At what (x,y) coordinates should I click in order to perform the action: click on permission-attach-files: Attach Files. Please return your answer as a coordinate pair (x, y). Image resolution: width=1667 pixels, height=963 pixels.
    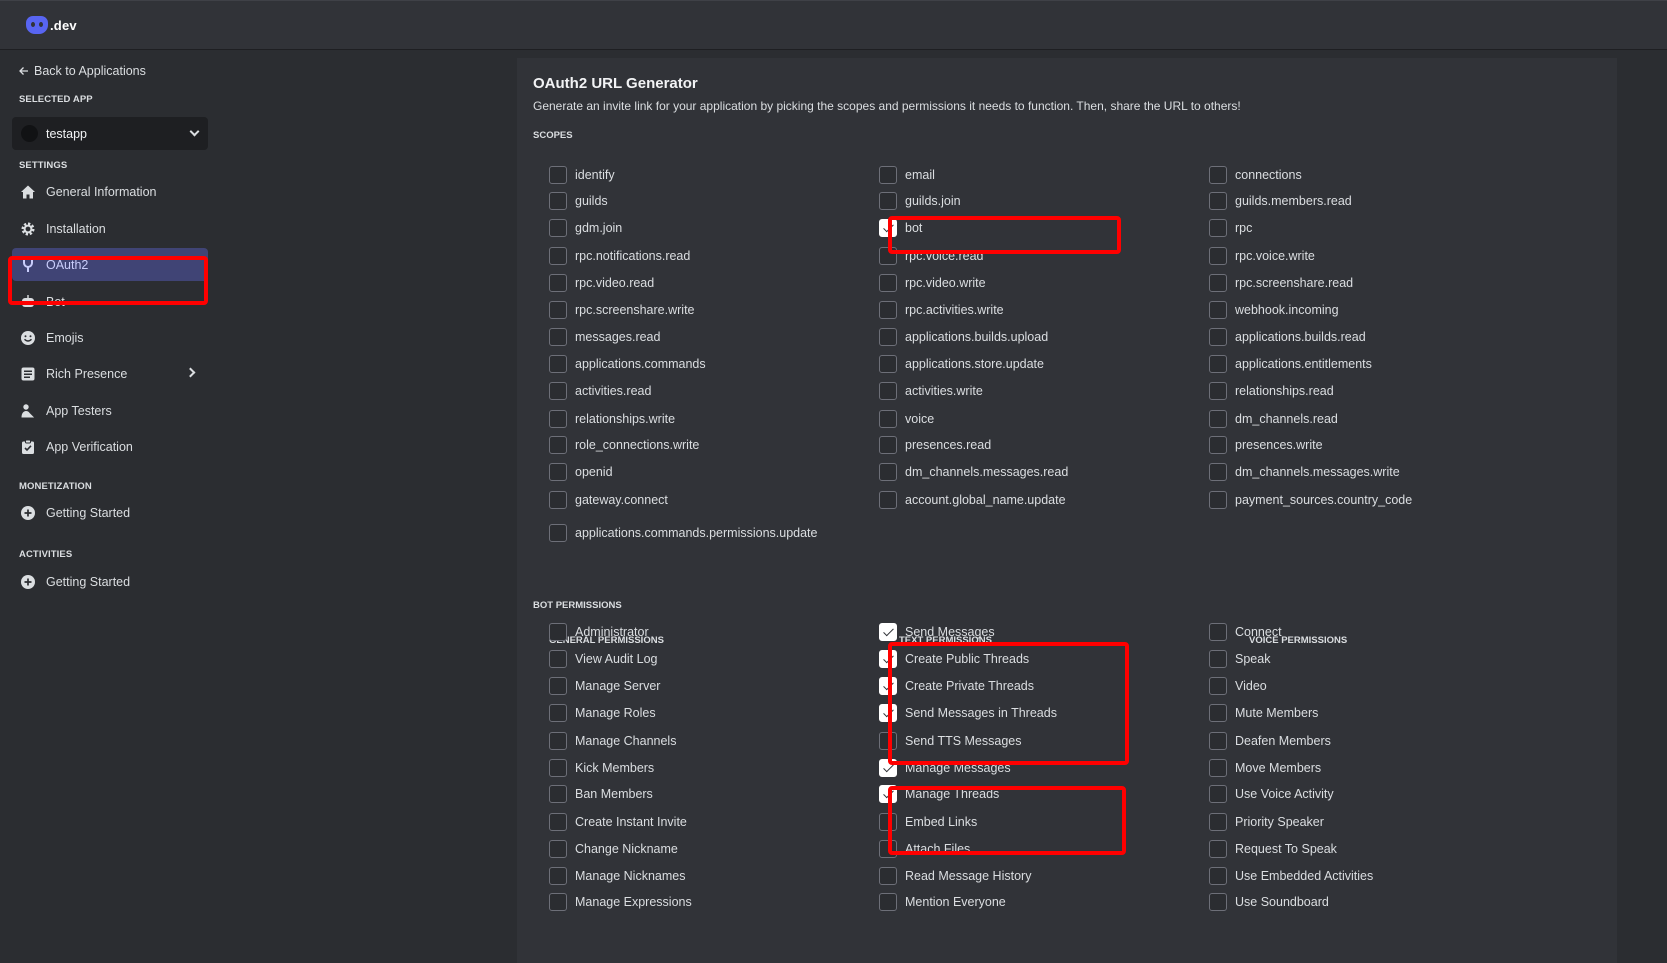
    Looking at the image, I should click on (924, 849).